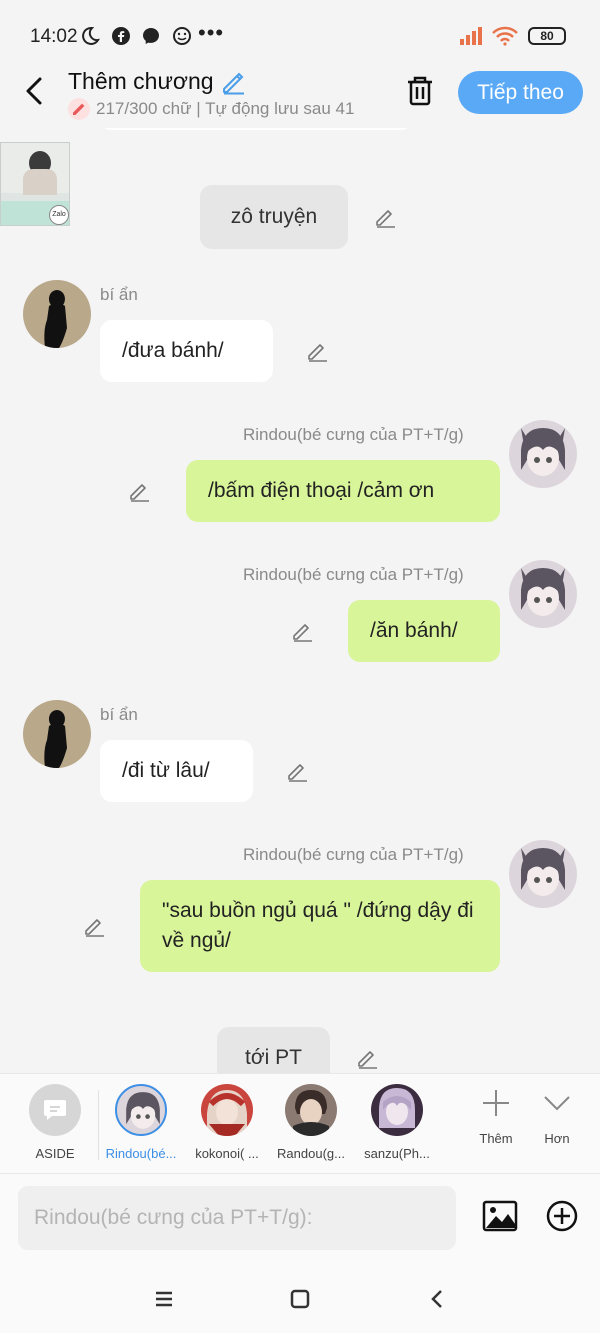  Describe the element at coordinates (121, 36) in the screenshot. I see `facebook-icon` at that location.